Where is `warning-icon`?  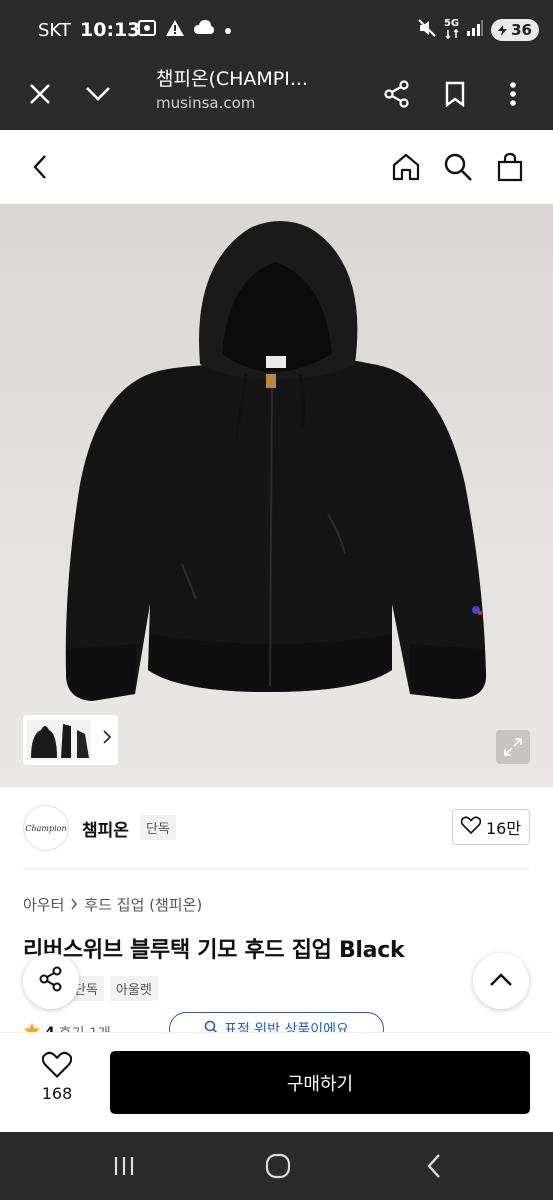
warning-icon is located at coordinates (175, 30).